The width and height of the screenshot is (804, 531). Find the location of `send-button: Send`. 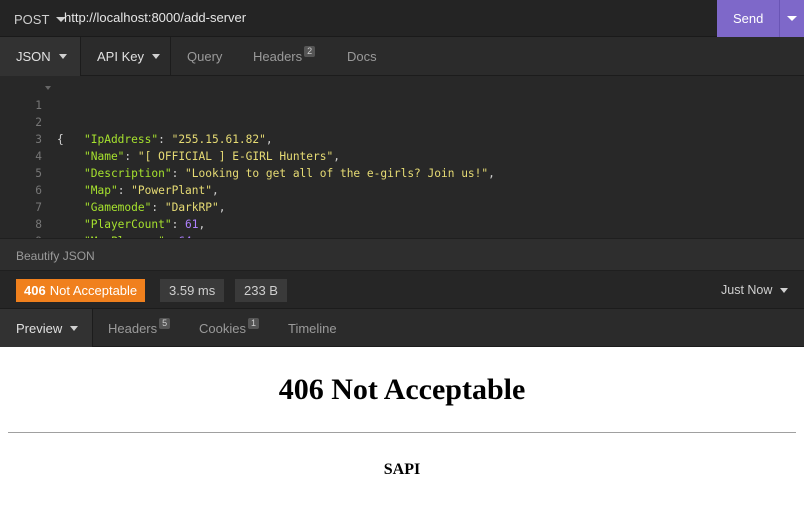

send-button: Send is located at coordinates (760, 18).